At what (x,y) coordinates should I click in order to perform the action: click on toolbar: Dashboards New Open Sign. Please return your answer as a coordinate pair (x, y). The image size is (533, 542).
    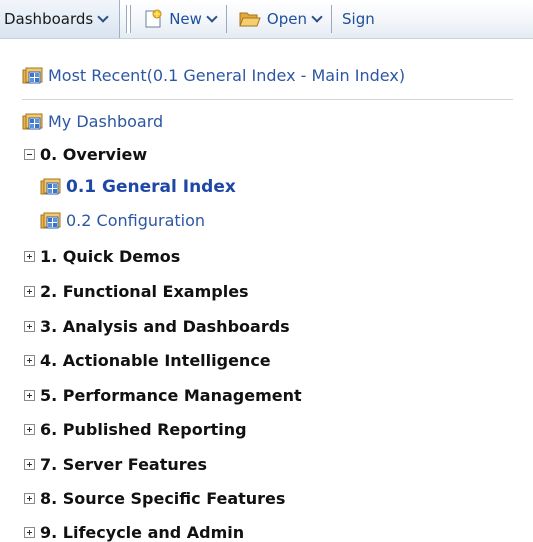
    Looking at the image, I should click on (266, 19).